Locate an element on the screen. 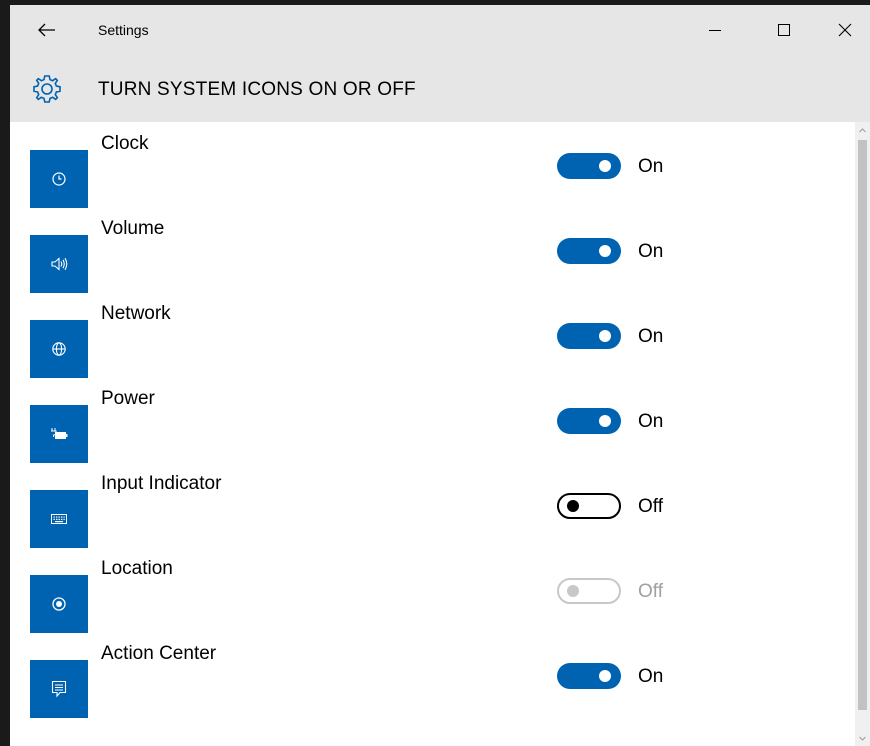  input-indicator-toggle is located at coordinates (589, 506).